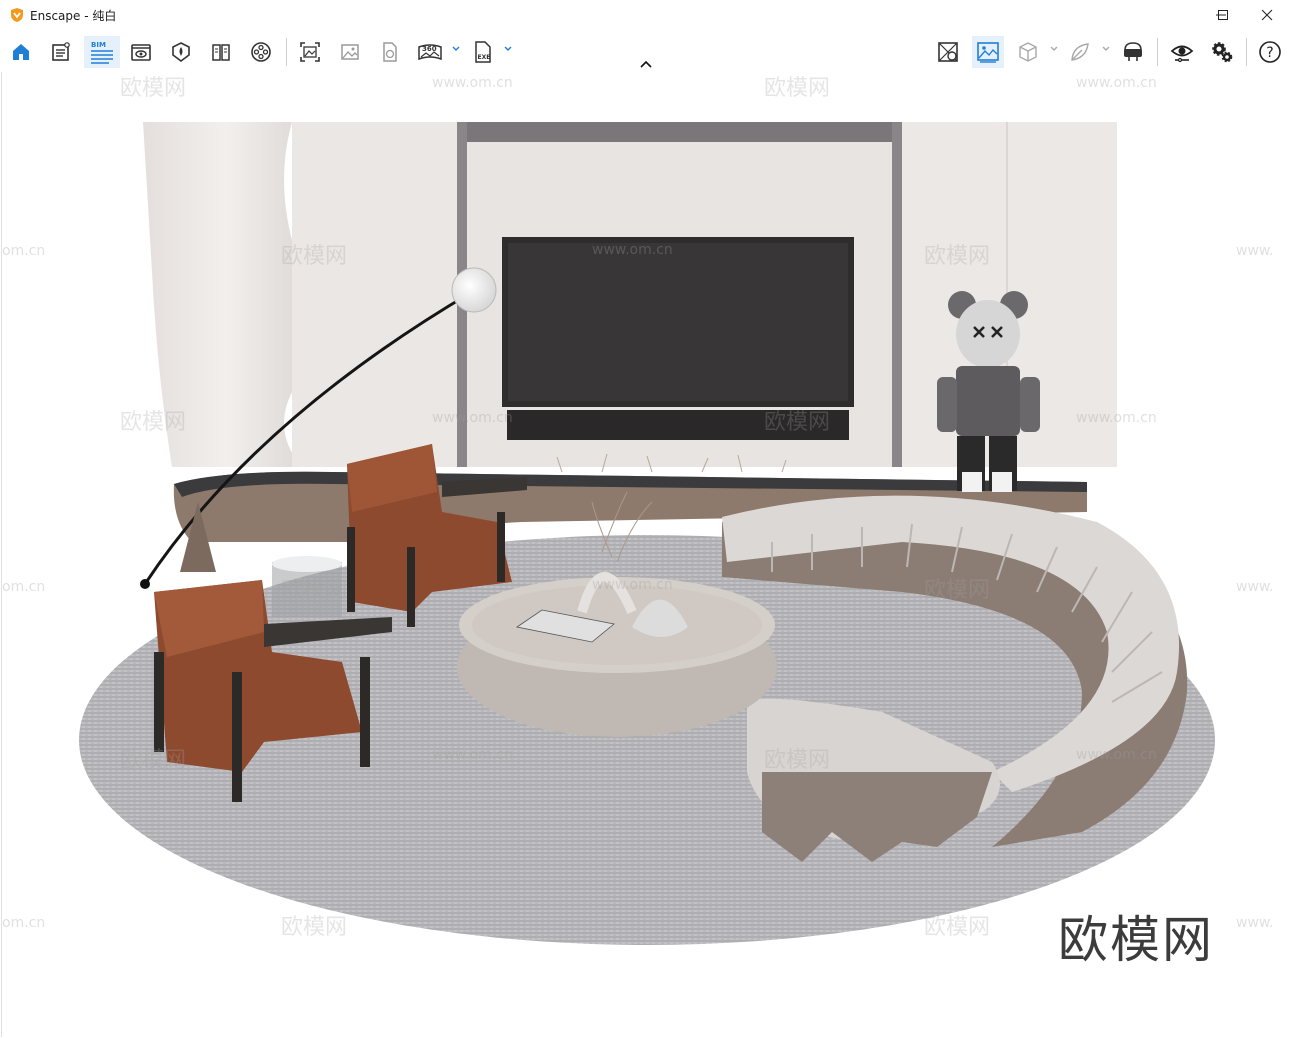 The height and width of the screenshot is (1038, 1289). I want to click on image-button, so click(350, 52).